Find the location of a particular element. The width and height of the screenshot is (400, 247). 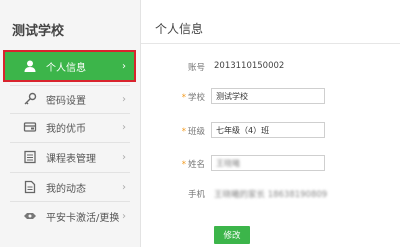

school-label: * 学校 is located at coordinates (177, 97).